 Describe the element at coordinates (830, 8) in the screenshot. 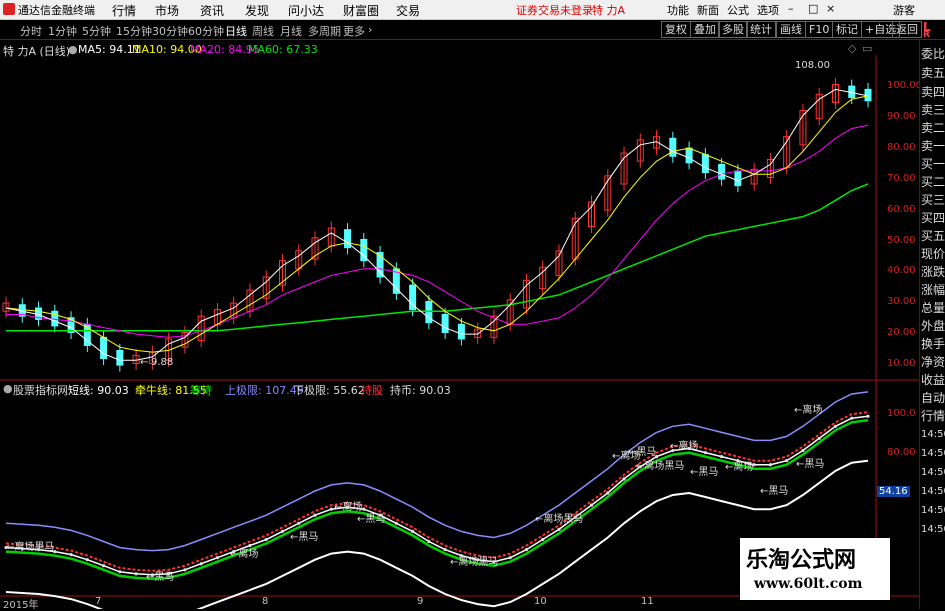

I see `close-icon: ×` at that location.